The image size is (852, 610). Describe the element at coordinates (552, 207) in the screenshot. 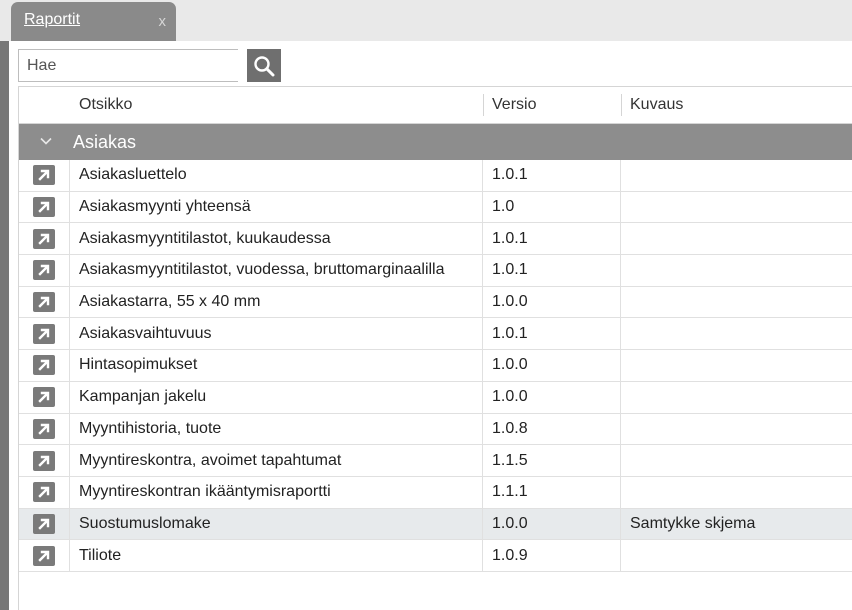

I see `report-version-cell: 1.0` at that location.